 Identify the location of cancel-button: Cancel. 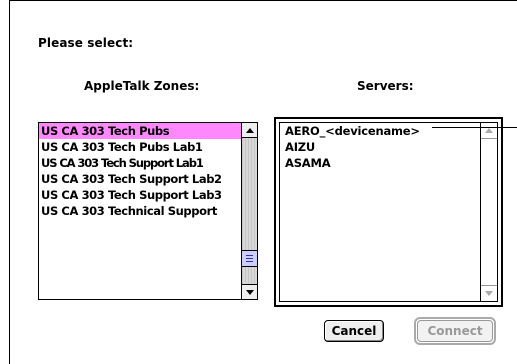
(354, 331).